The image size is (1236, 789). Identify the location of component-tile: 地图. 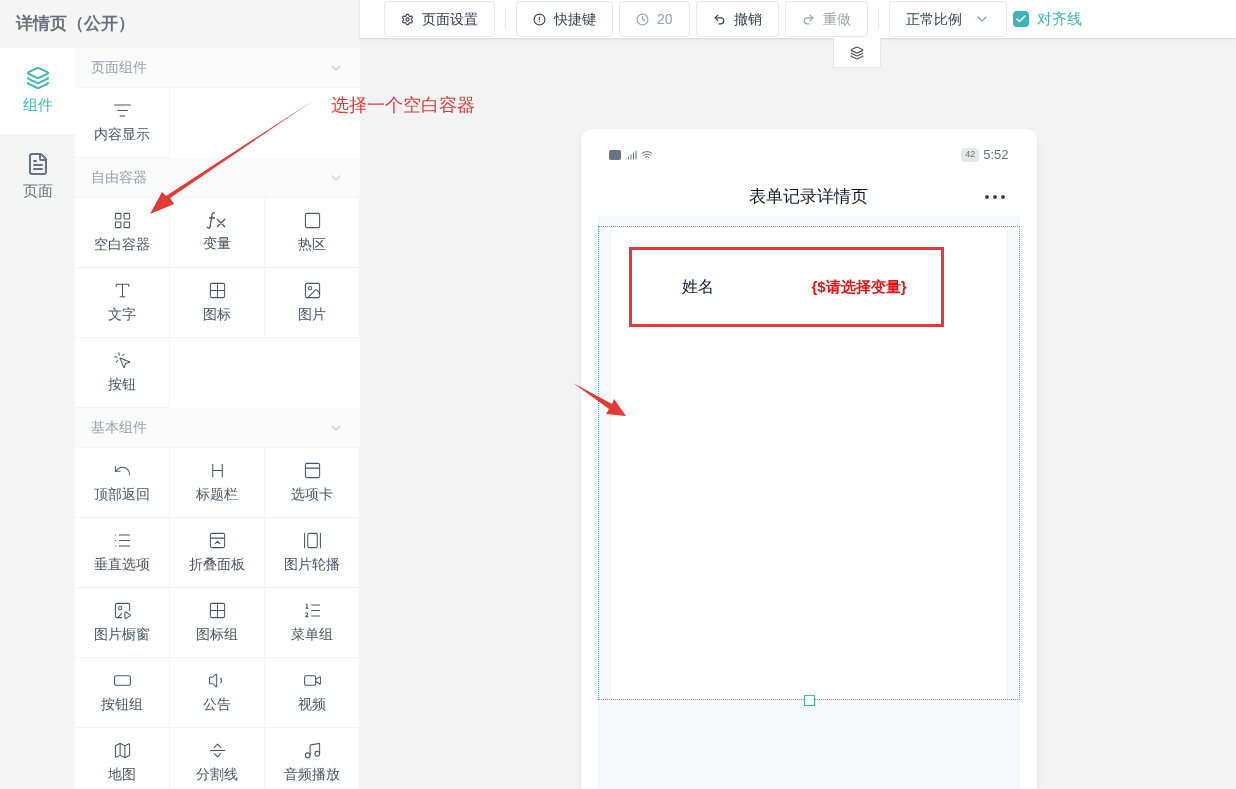
(122, 758).